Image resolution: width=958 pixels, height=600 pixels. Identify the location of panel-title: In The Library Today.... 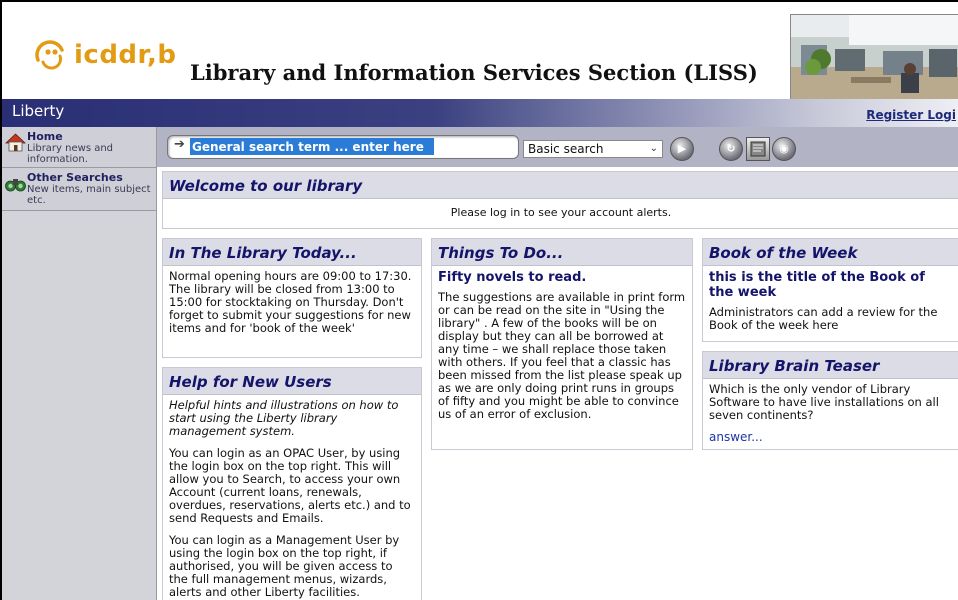
(263, 253).